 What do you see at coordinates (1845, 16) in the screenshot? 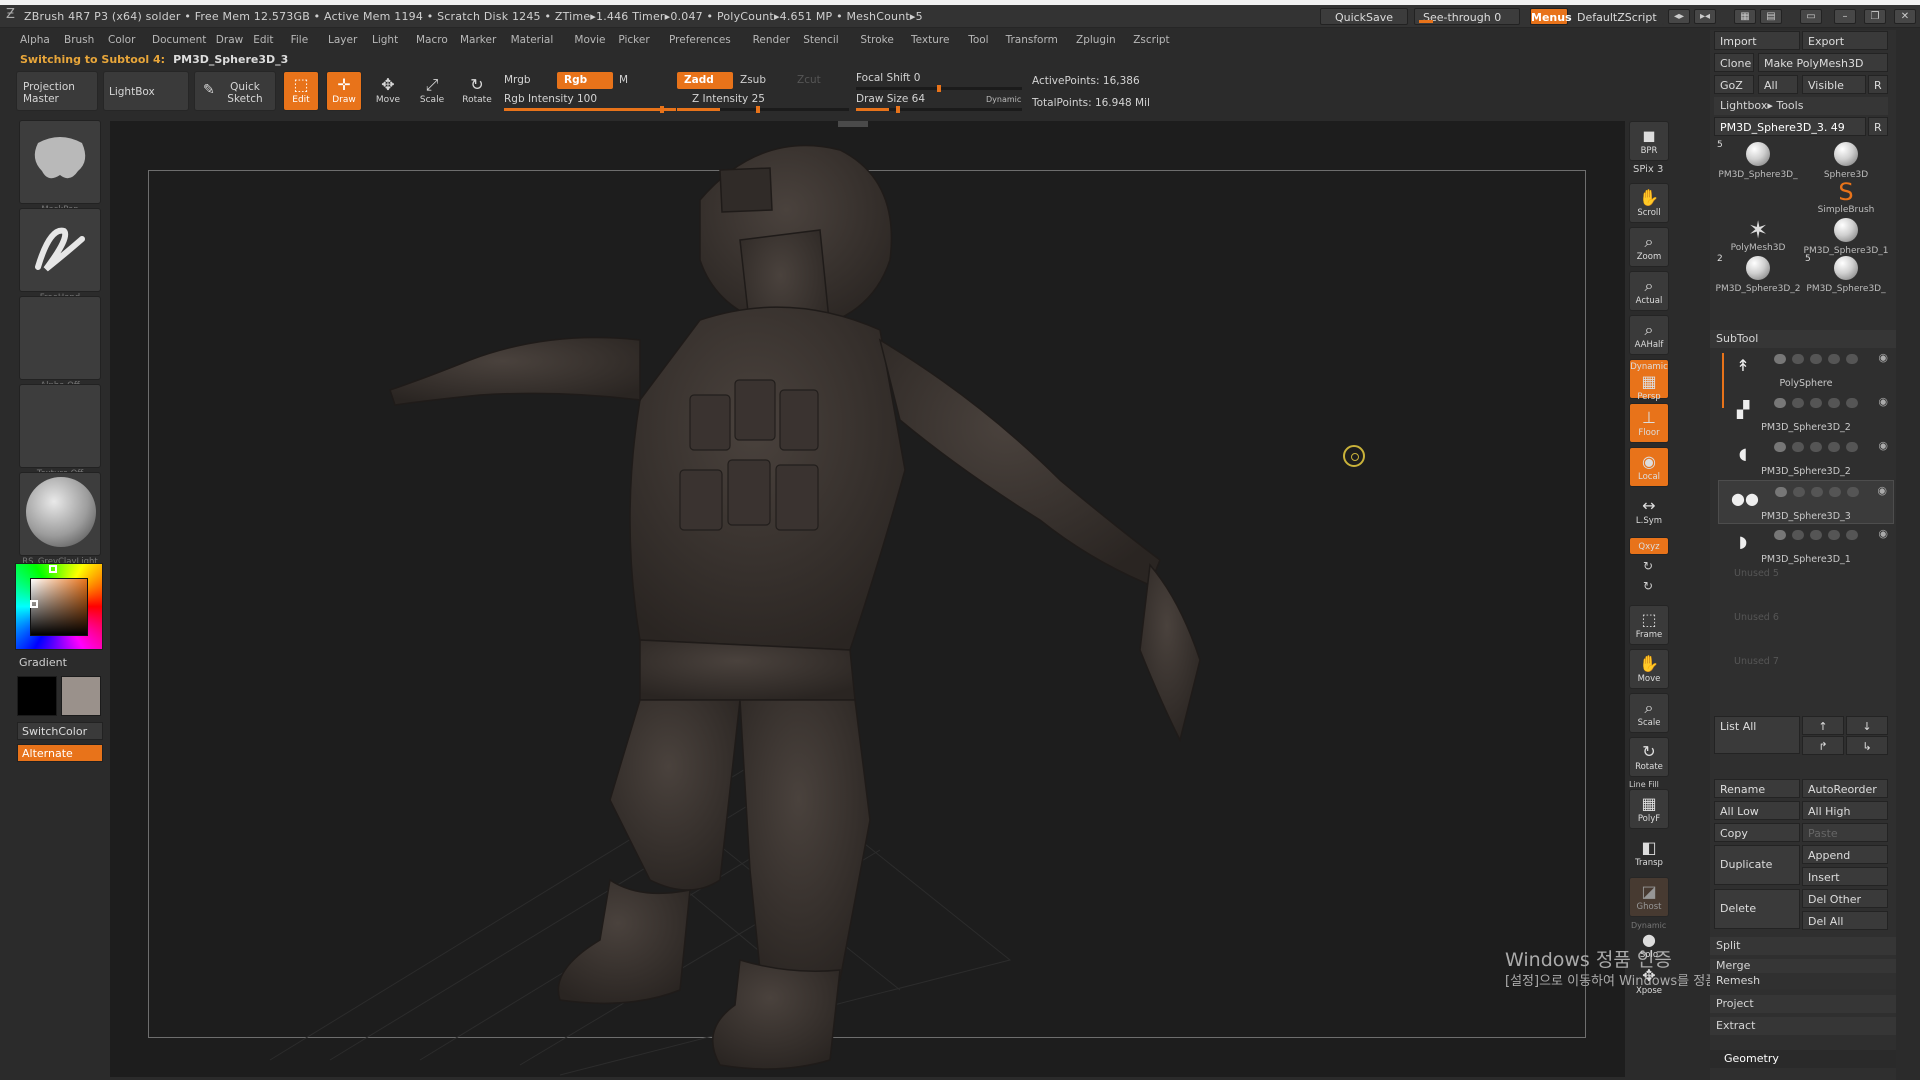
I see `minimize-icon: –` at bounding box center [1845, 16].